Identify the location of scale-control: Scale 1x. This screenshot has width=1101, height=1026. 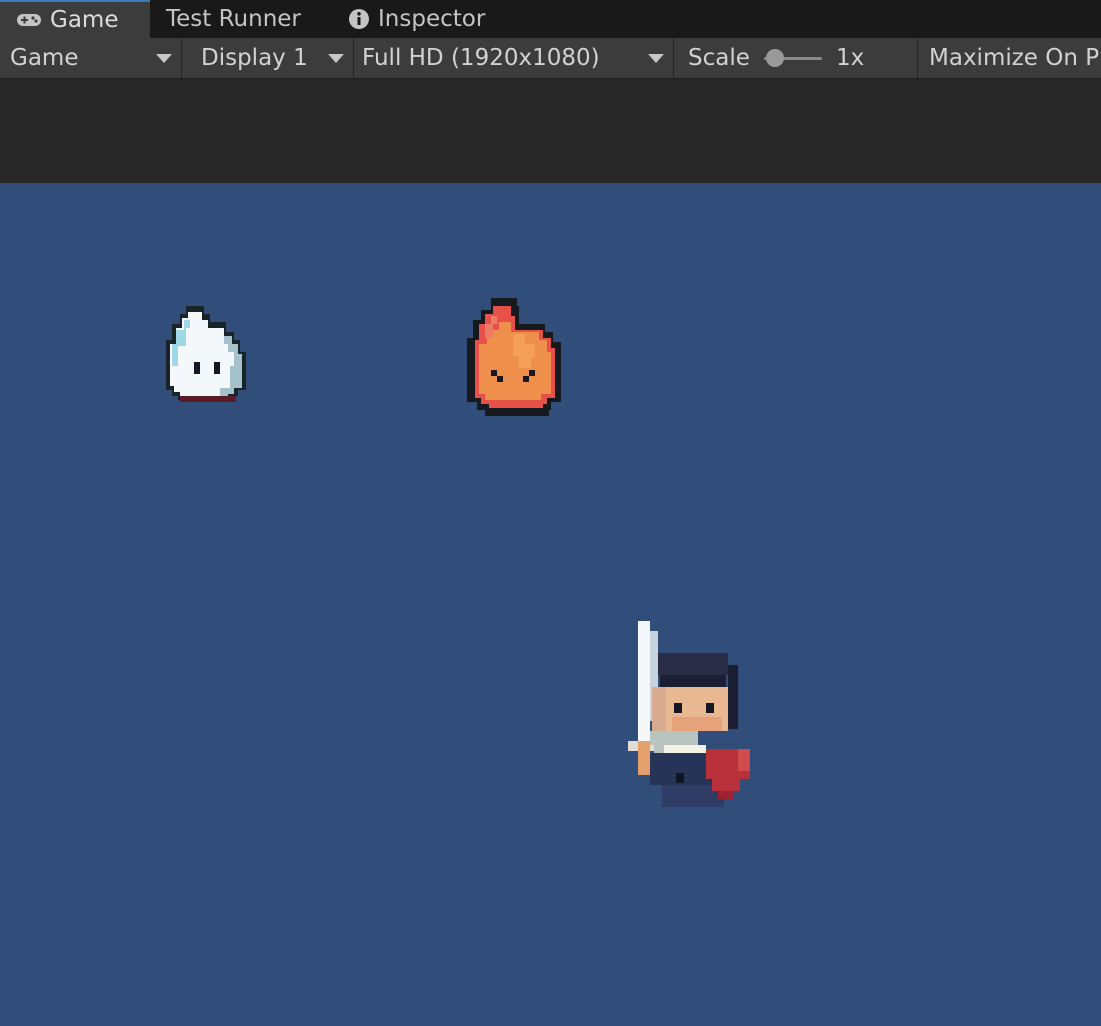
(796, 58).